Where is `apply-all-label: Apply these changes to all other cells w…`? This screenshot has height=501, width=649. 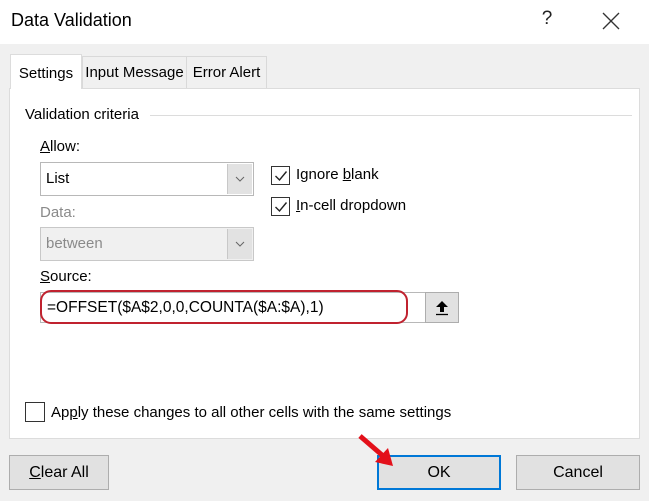
apply-all-label: Apply these changes to all other cells w… is located at coordinates (251, 412).